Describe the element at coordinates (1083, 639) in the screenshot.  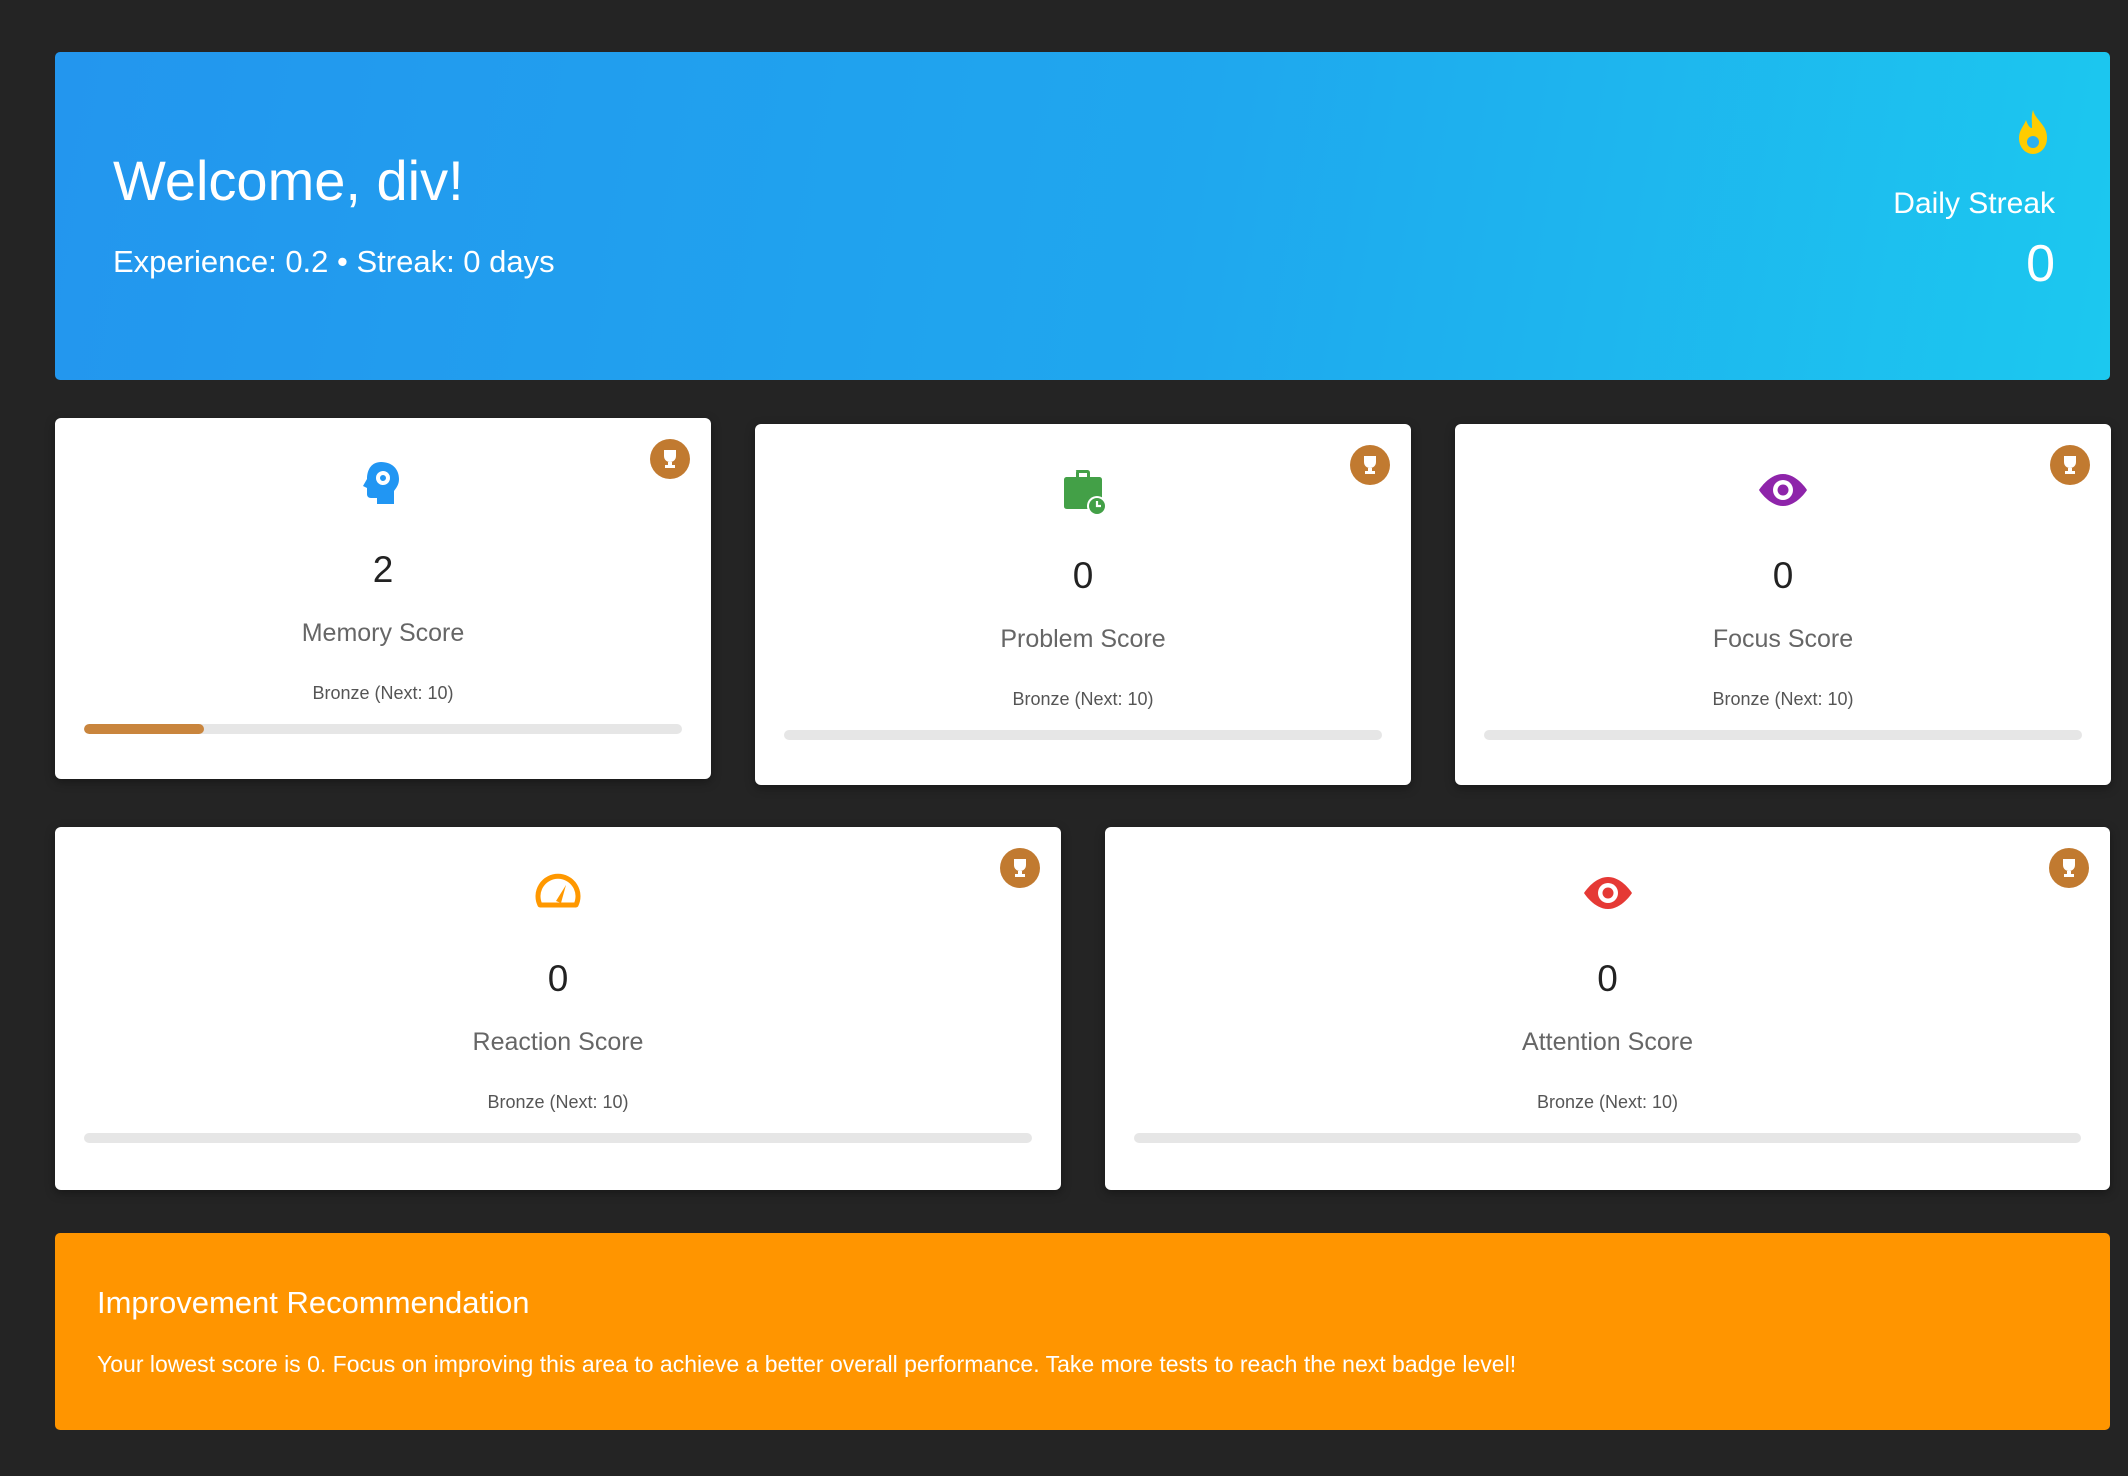
I see `problem-score-label: Problem Score` at that location.